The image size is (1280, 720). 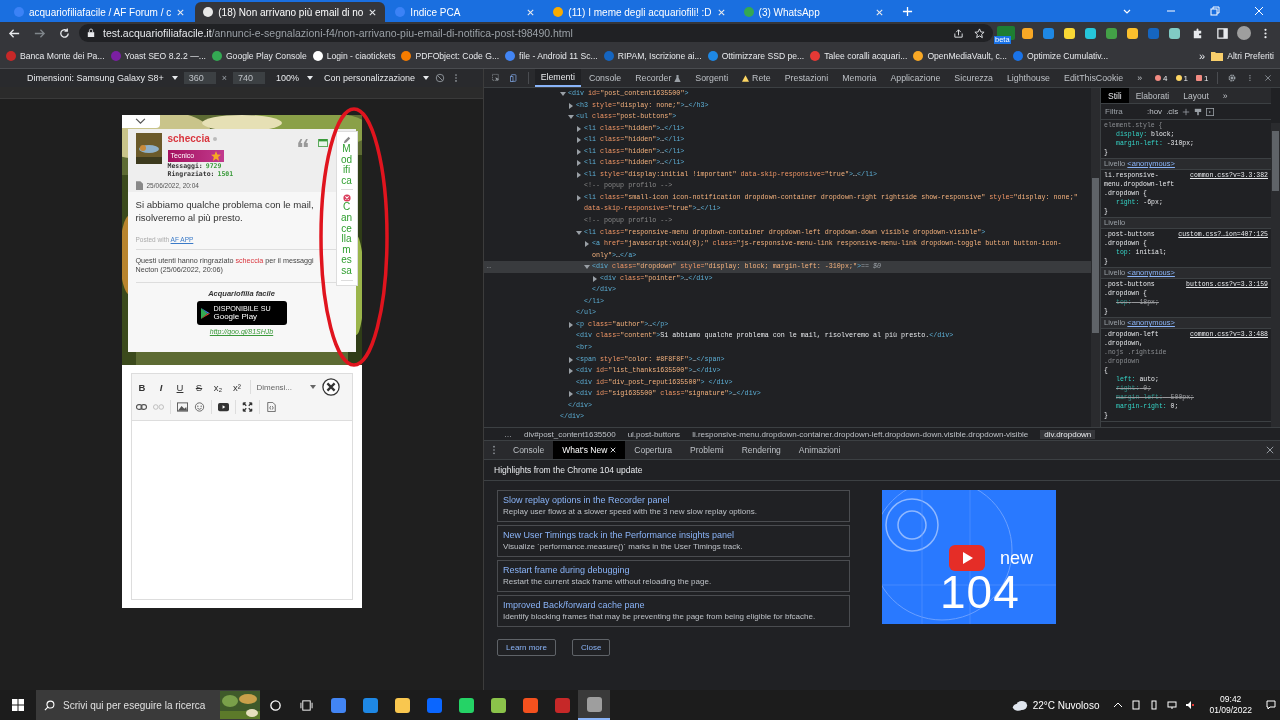 What do you see at coordinates (673, 541) in the screenshot?
I see `feature-card: New User Timings track in the Performance insights panel Visualize `performance.measure()` marks in the User Timings track.` at bounding box center [673, 541].